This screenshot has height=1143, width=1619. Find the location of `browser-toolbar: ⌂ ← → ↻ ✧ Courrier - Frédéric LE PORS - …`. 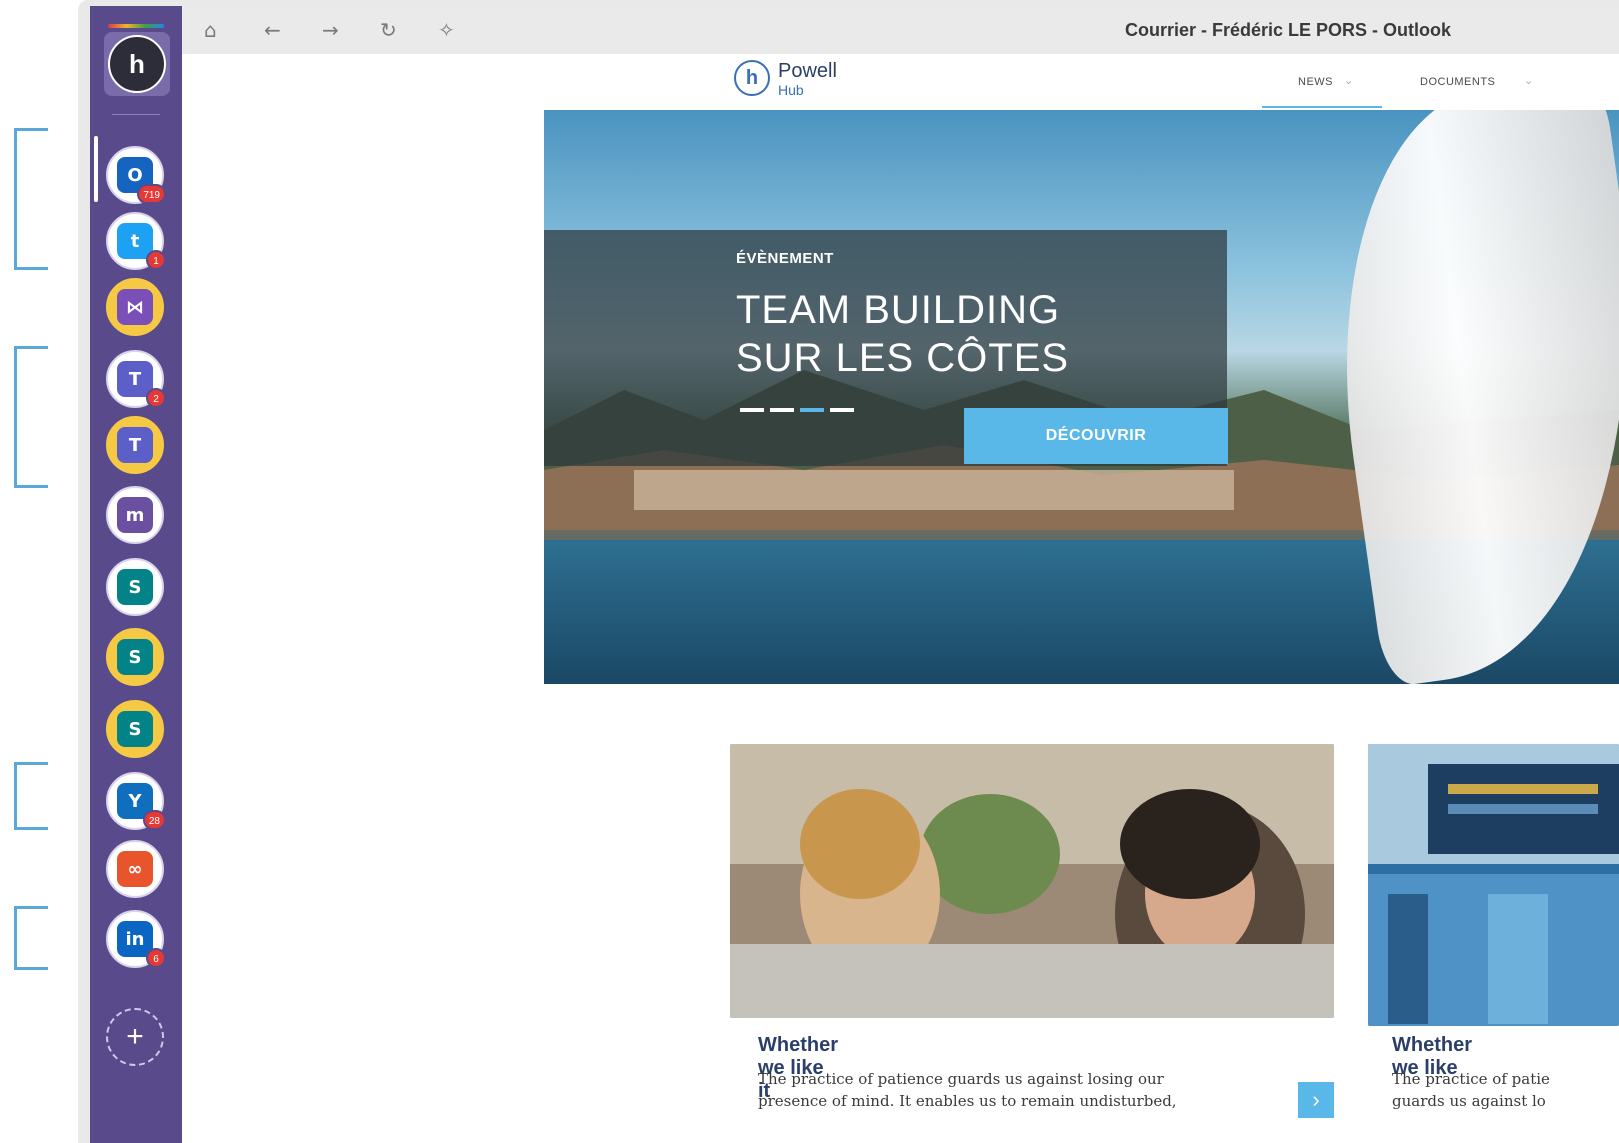

browser-toolbar: ⌂ ← → ↻ ✧ Courrier - Frédéric LE PORS - … is located at coordinates (900, 30).